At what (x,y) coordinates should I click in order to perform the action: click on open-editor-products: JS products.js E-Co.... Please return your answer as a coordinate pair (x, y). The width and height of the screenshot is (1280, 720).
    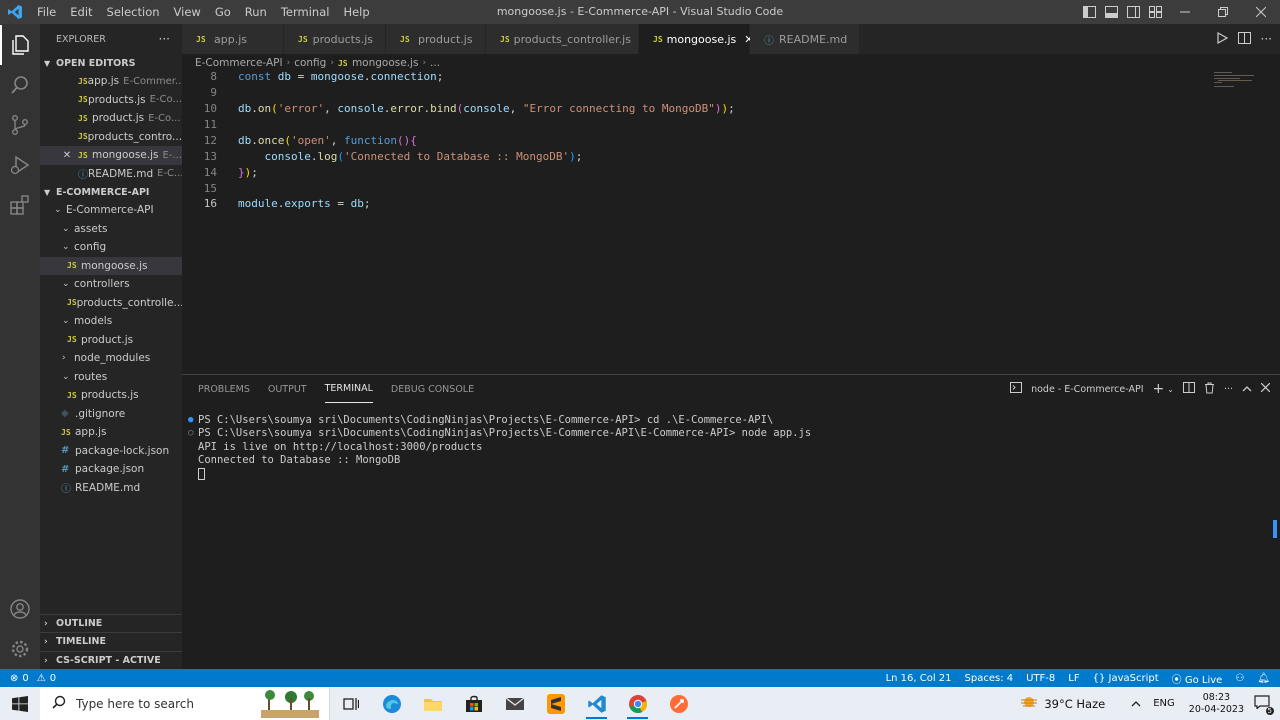
    Looking at the image, I should click on (111, 100).